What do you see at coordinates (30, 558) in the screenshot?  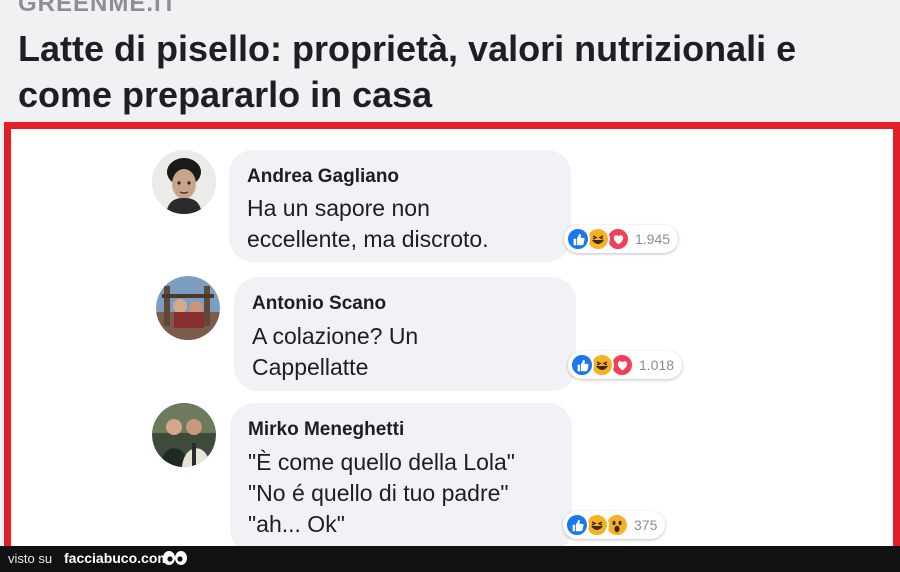 I see `footer-visto-su: visto su` at bounding box center [30, 558].